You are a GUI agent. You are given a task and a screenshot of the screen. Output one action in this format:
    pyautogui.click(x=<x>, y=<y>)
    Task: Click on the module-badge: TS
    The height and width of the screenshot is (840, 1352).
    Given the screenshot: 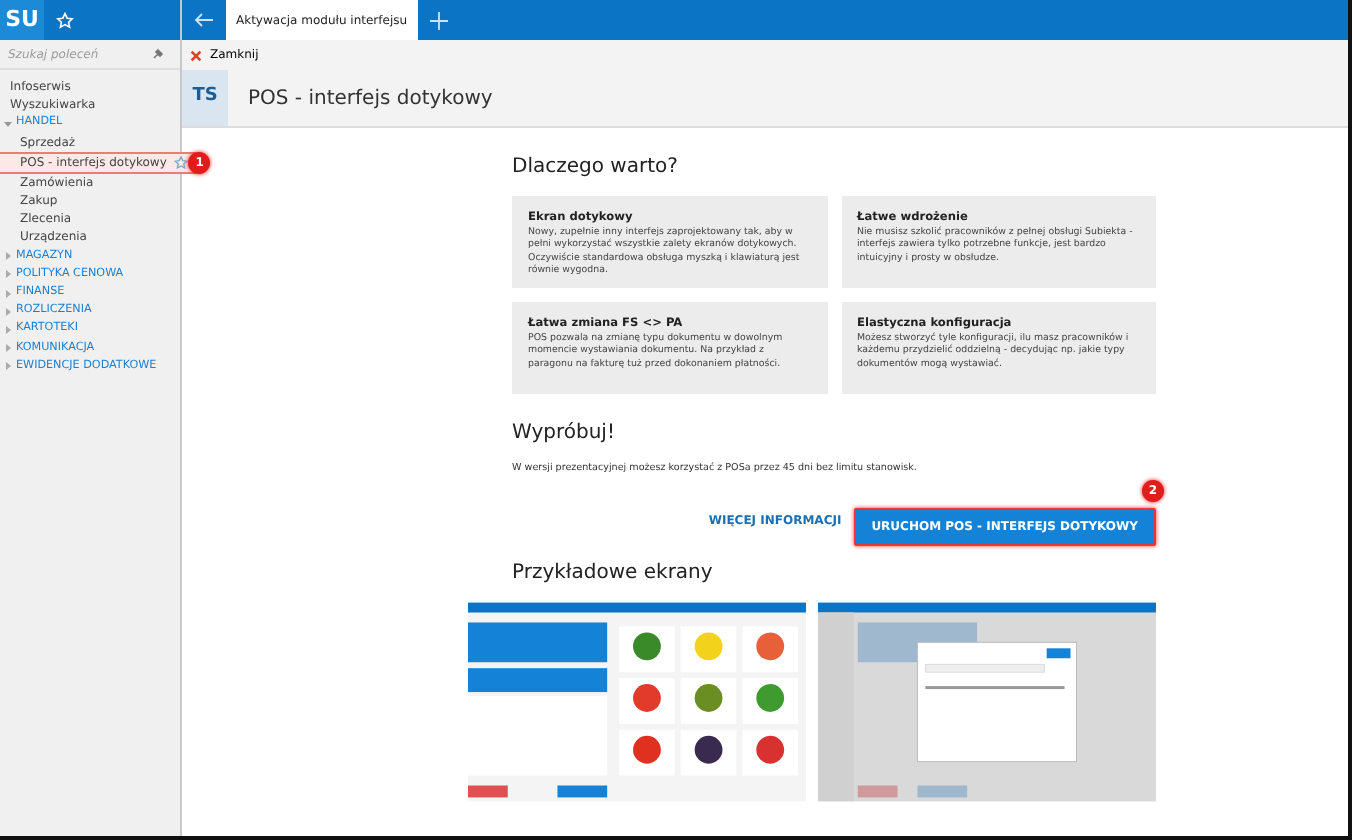 What is the action you would take?
    pyautogui.click(x=205, y=98)
    